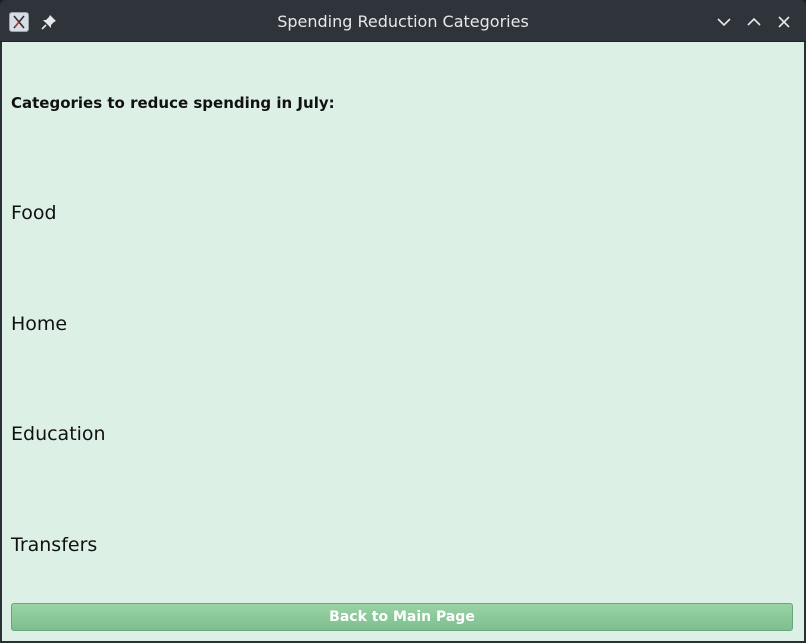 This screenshot has width=806, height=643. Describe the element at coordinates (724, 22) in the screenshot. I see `chevron-down-icon` at that location.